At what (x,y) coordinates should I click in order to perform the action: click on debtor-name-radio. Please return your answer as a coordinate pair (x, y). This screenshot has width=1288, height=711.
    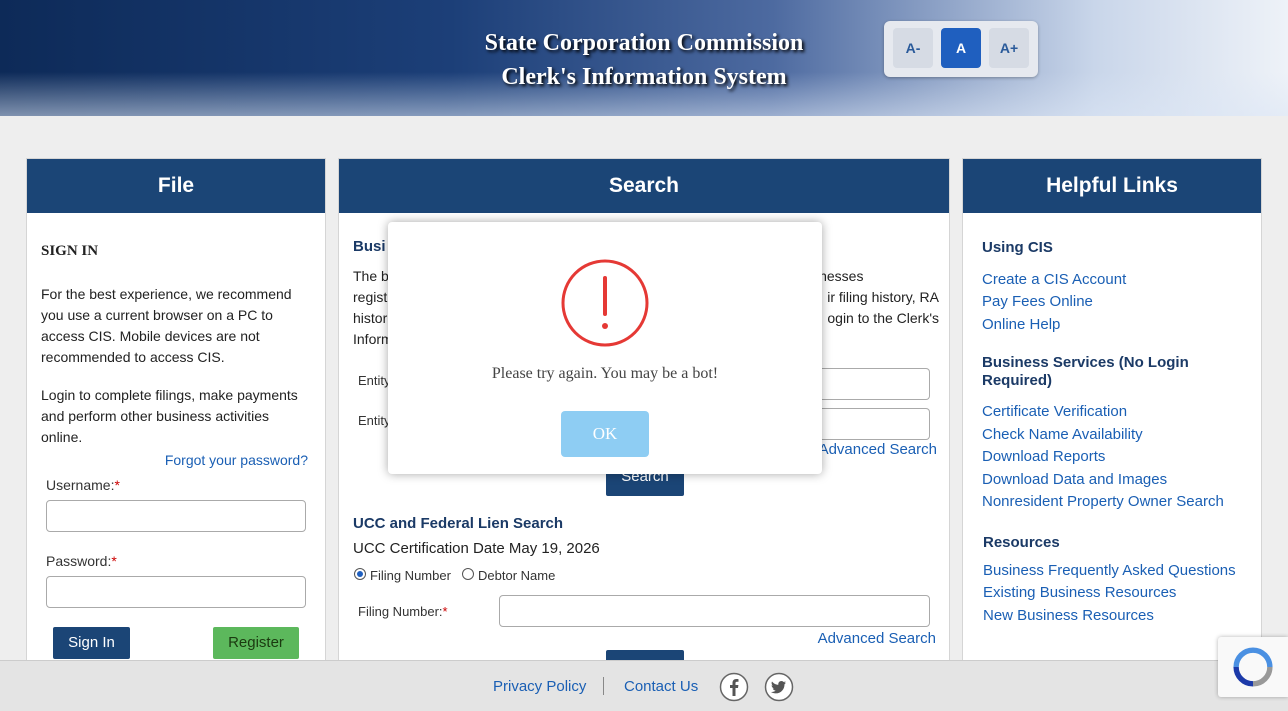
    Looking at the image, I should click on (468, 574).